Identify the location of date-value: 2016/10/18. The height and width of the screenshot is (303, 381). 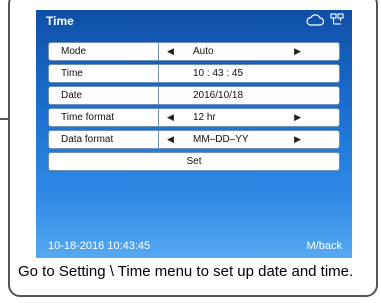
(218, 95).